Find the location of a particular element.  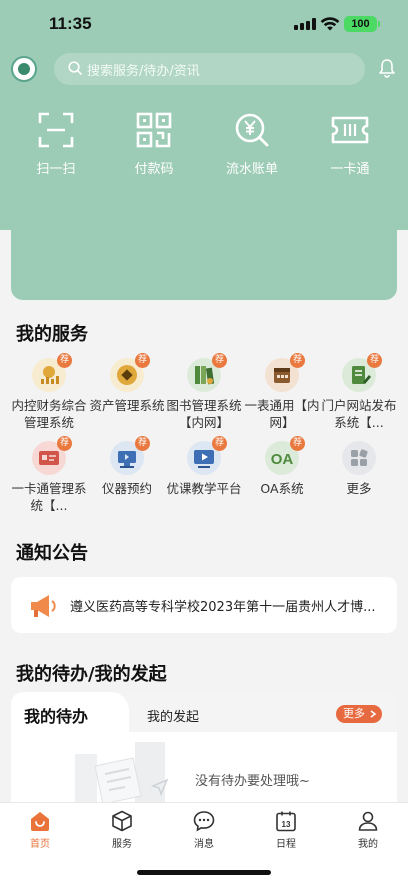

tab-messages-label: 消息 is located at coordinates (204, 844).